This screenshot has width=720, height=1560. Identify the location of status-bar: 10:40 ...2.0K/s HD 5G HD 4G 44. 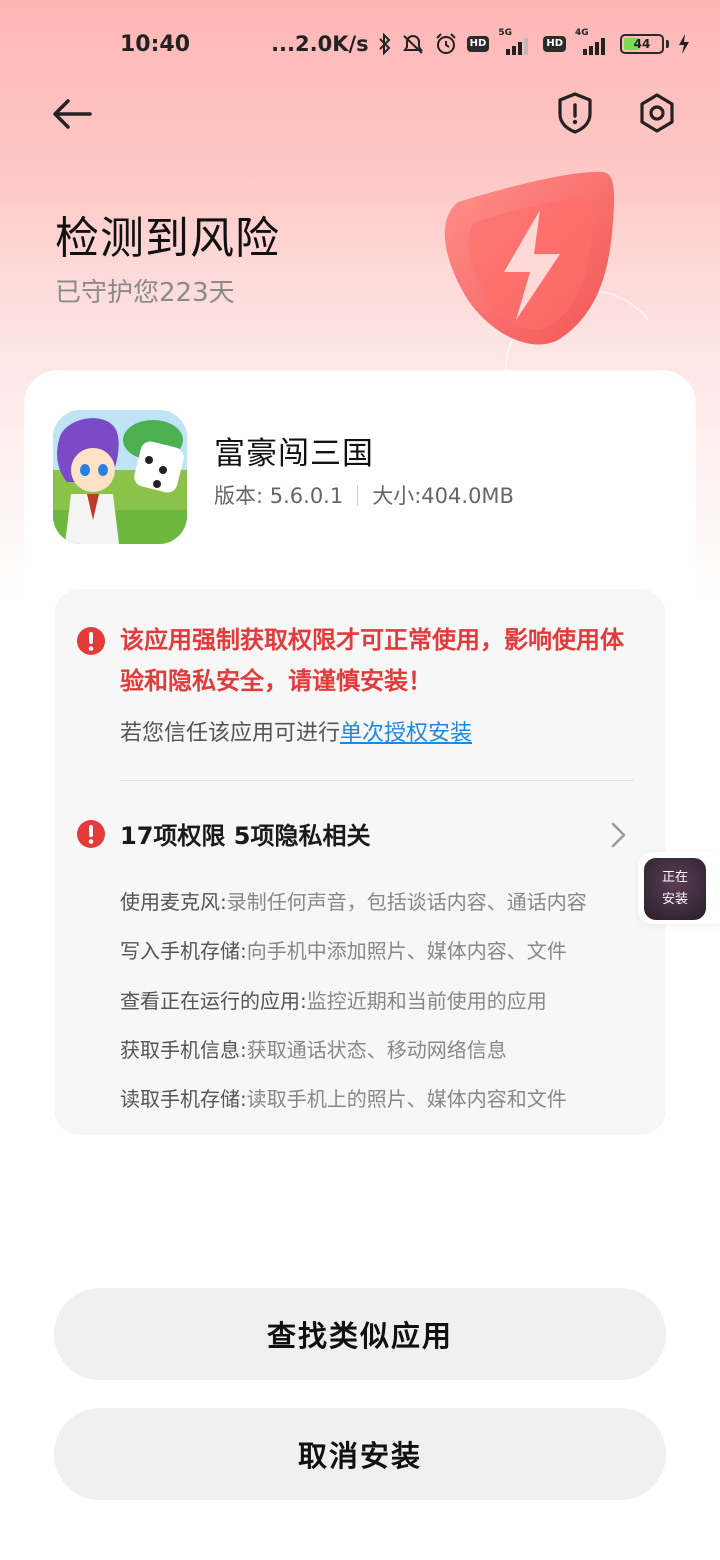
(360, 44).